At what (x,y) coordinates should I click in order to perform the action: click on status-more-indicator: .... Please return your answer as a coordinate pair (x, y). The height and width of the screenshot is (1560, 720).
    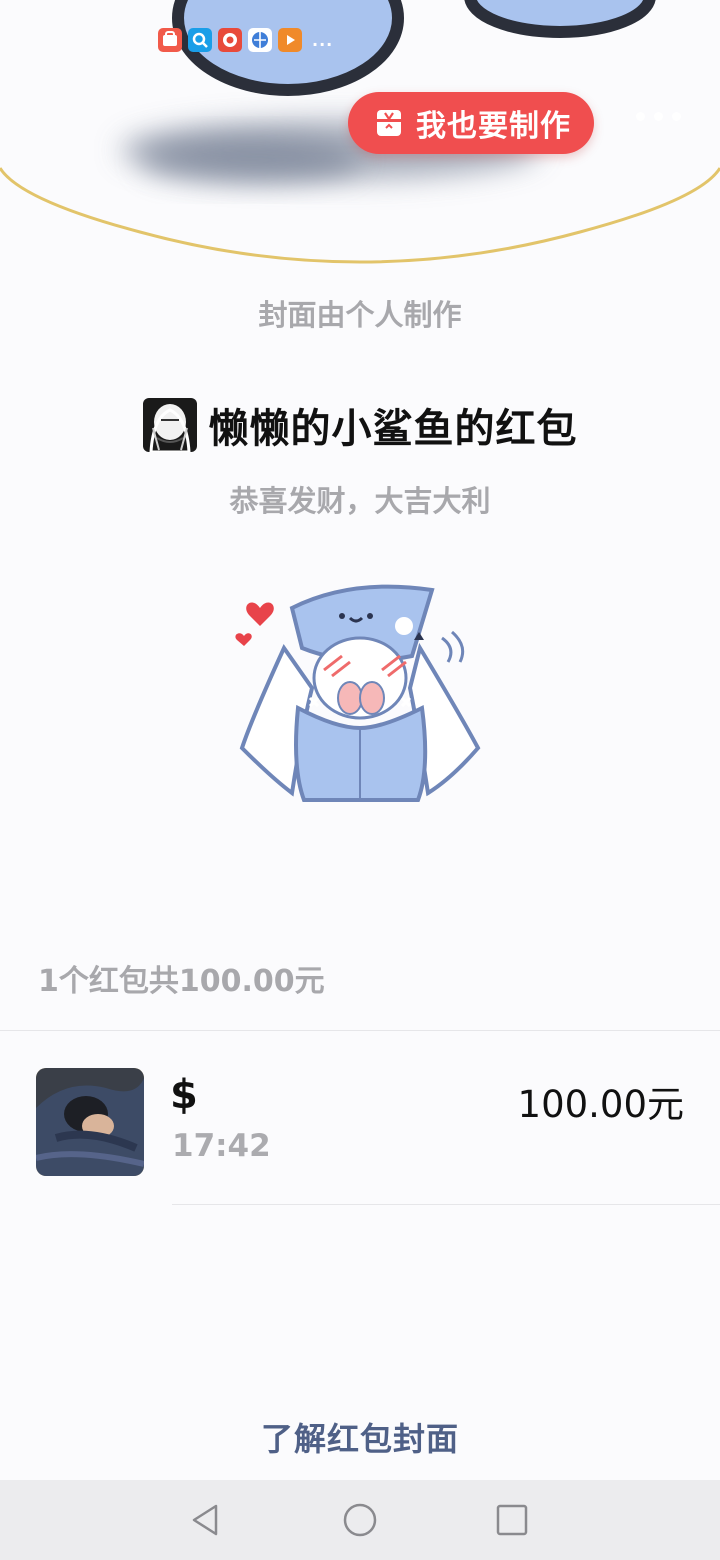
    Looking at the image, I should click on (323, 40).